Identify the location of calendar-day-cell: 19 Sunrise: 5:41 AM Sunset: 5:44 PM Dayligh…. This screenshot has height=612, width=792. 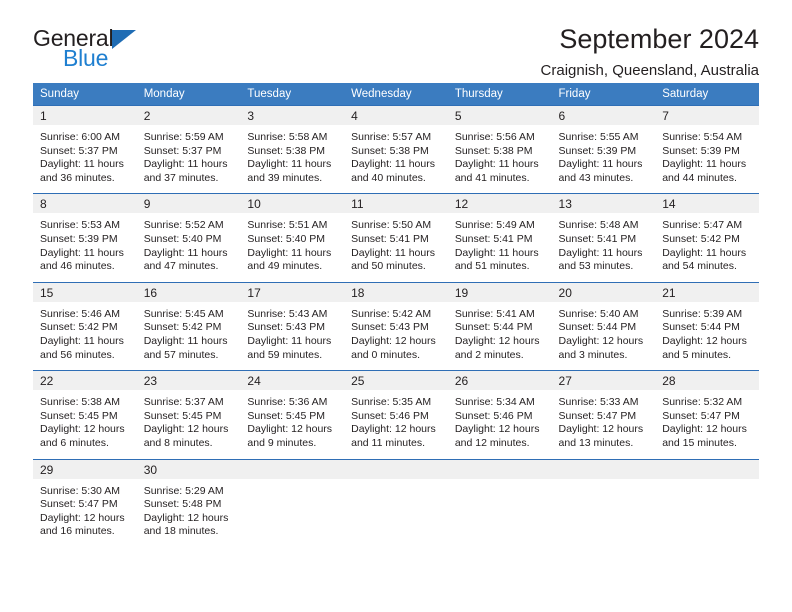
(499, 326).